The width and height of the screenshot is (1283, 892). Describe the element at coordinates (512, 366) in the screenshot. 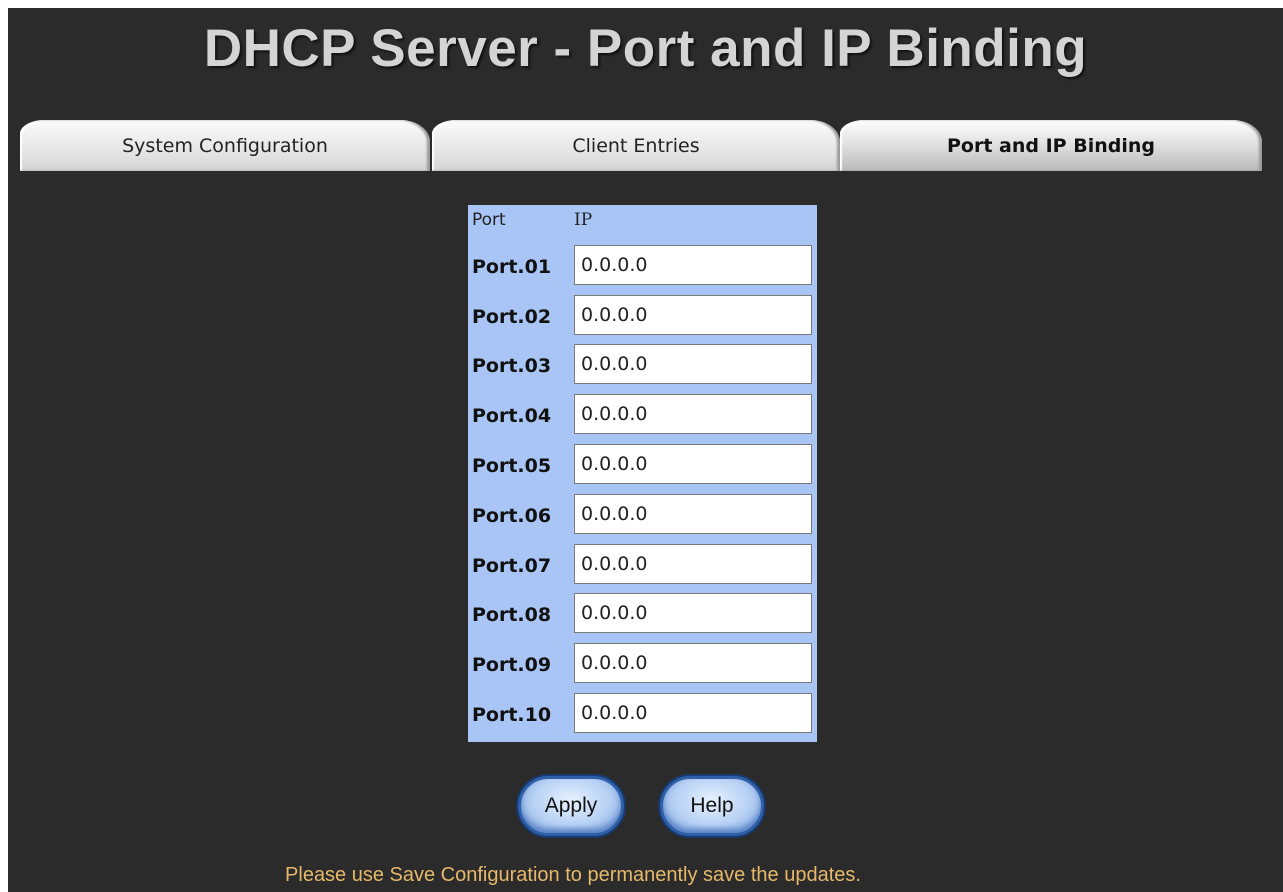

I see `port-label: Port.03` at that location.